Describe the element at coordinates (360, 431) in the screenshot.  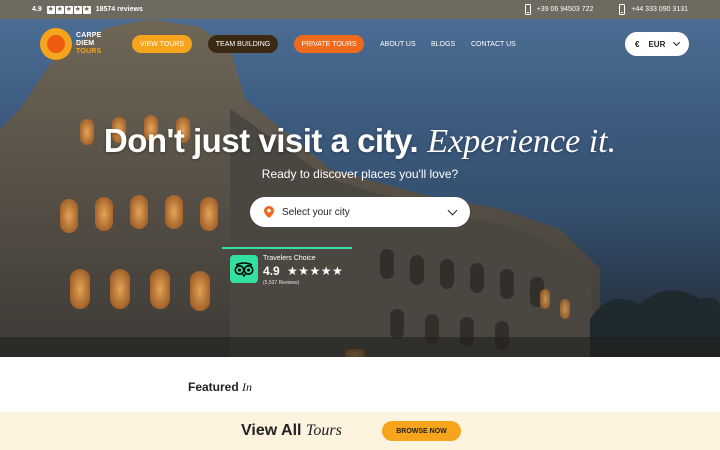
I see `view-all-tours-banner` at that location.